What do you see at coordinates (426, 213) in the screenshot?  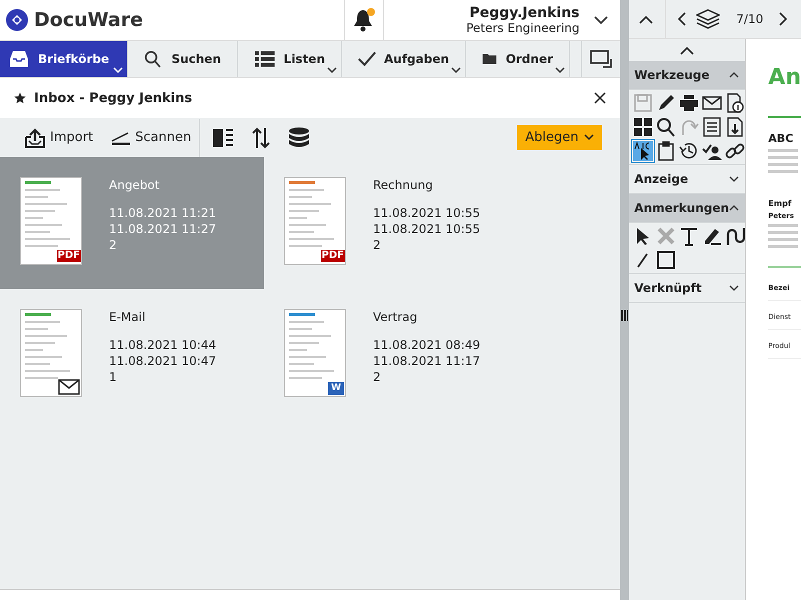 I see `created-date: 11.08.2021 10:55` at bounding box center [426, 213].